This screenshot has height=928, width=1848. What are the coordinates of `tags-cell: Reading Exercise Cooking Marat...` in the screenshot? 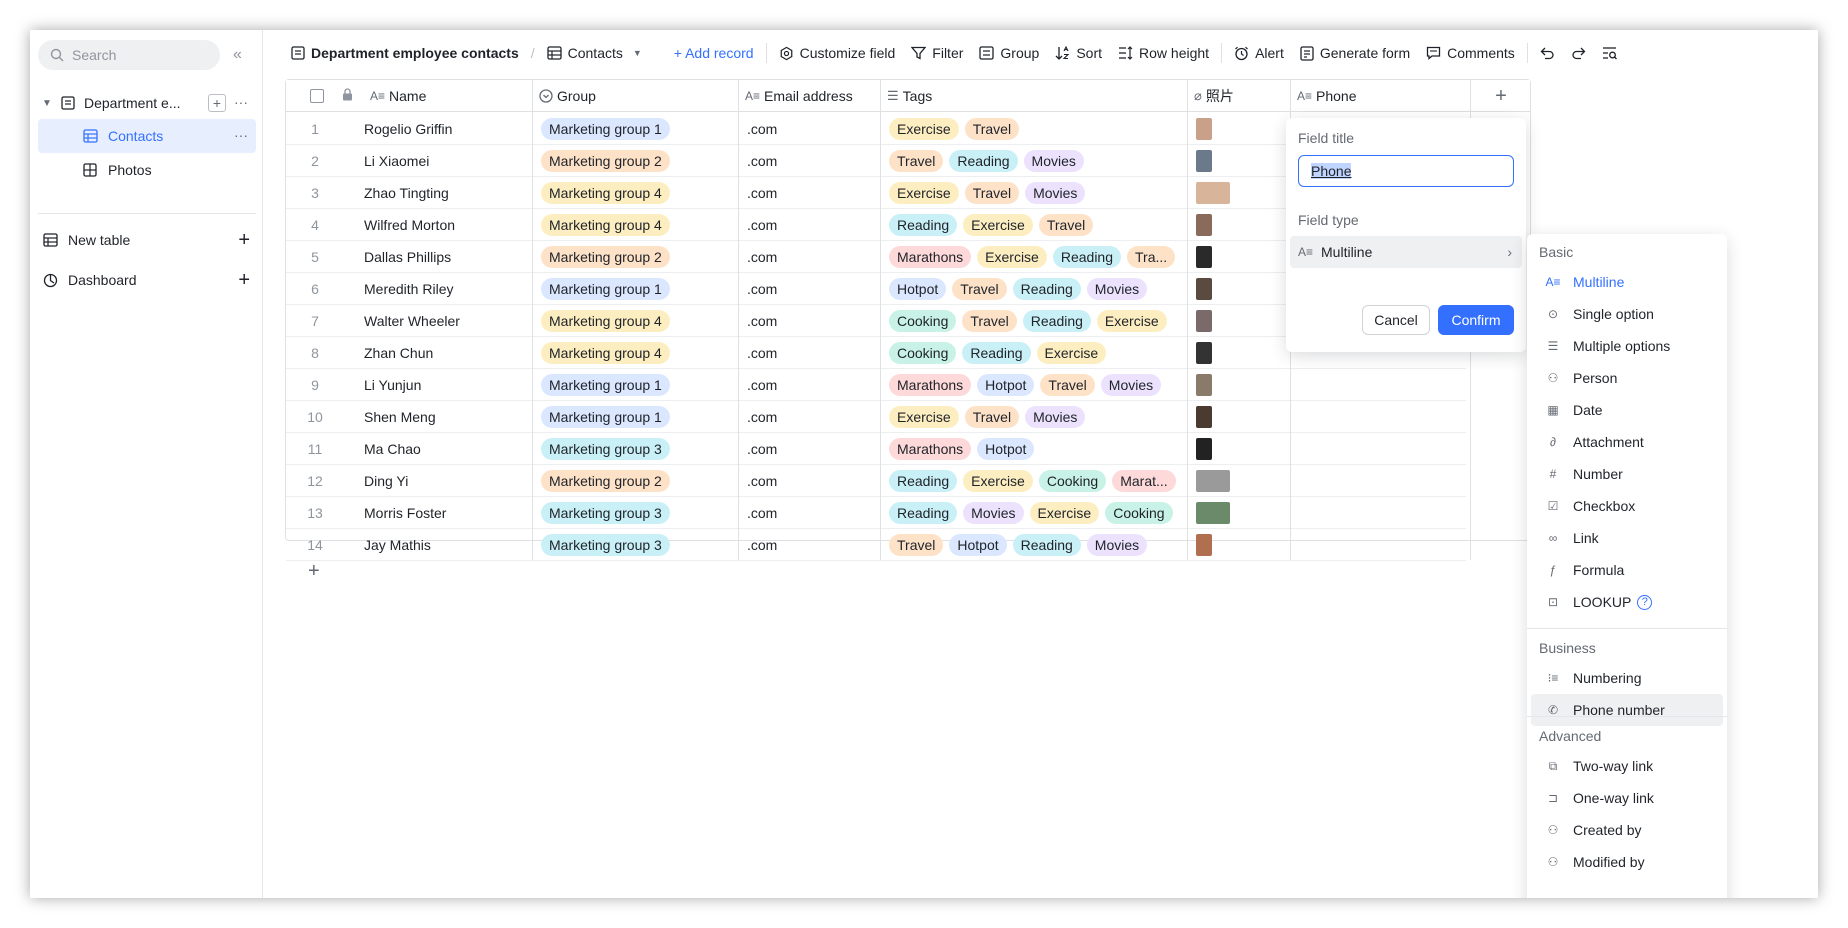 It's located at (1034, 481).